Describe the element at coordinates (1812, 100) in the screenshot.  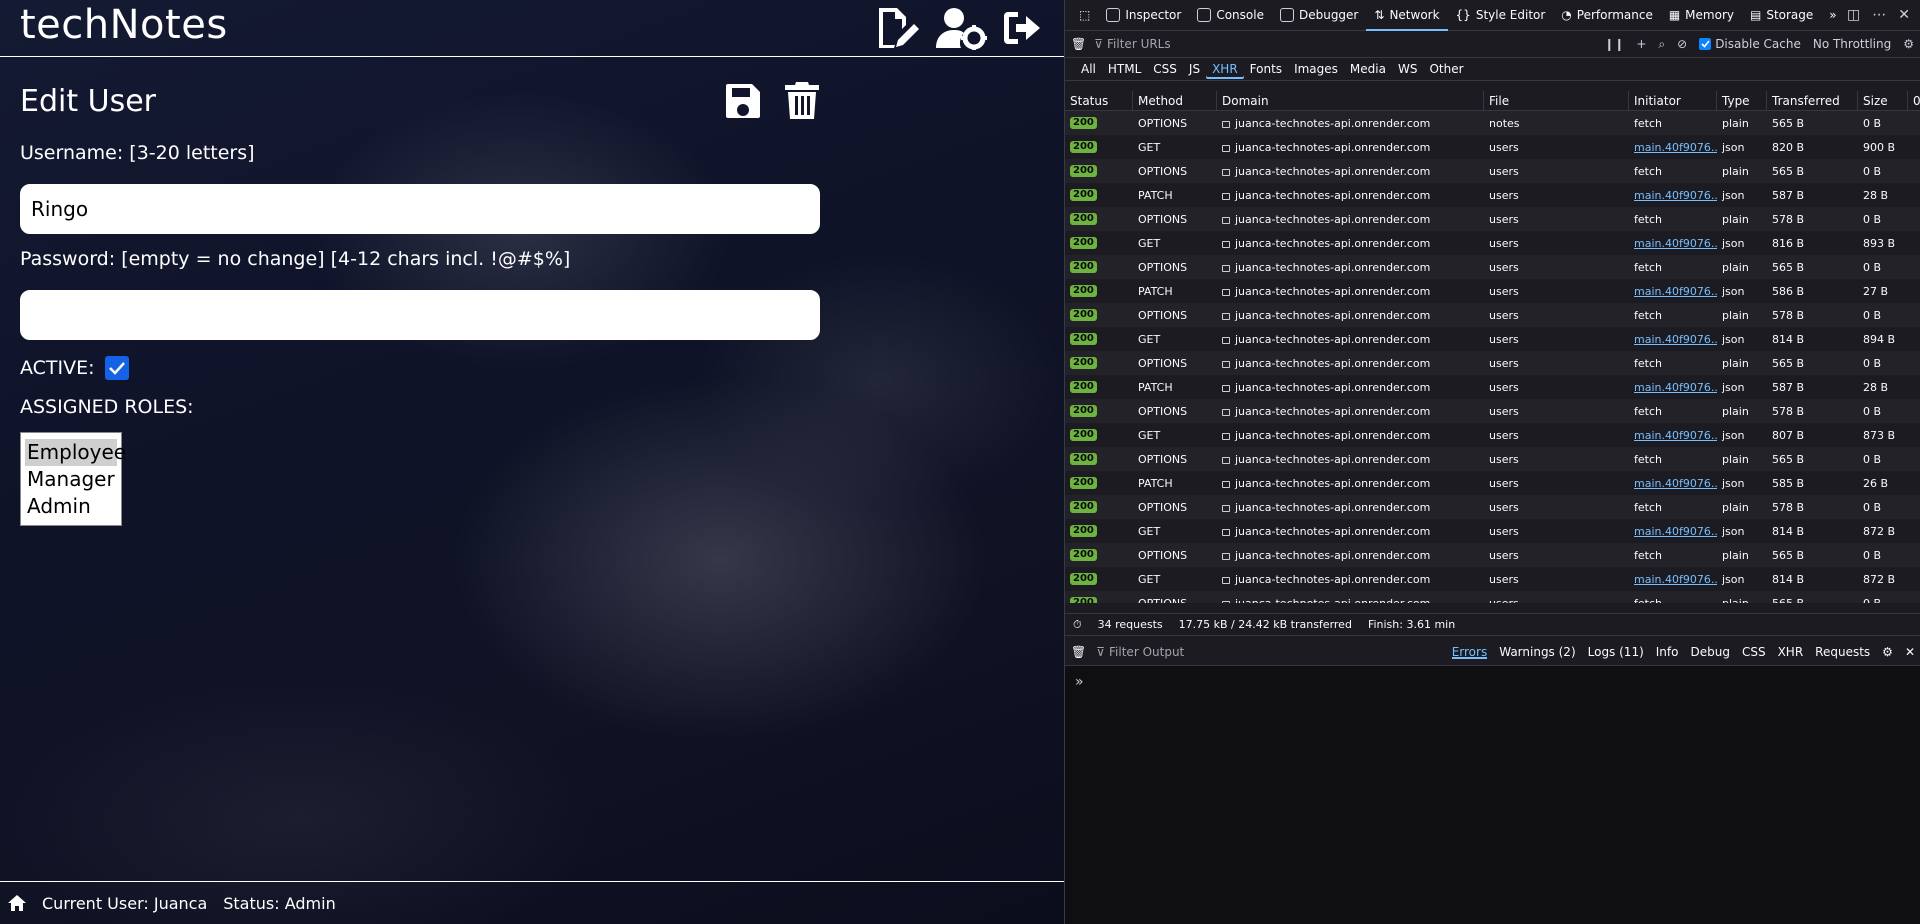
I see `column-header-transferred: Transferred` at that location.